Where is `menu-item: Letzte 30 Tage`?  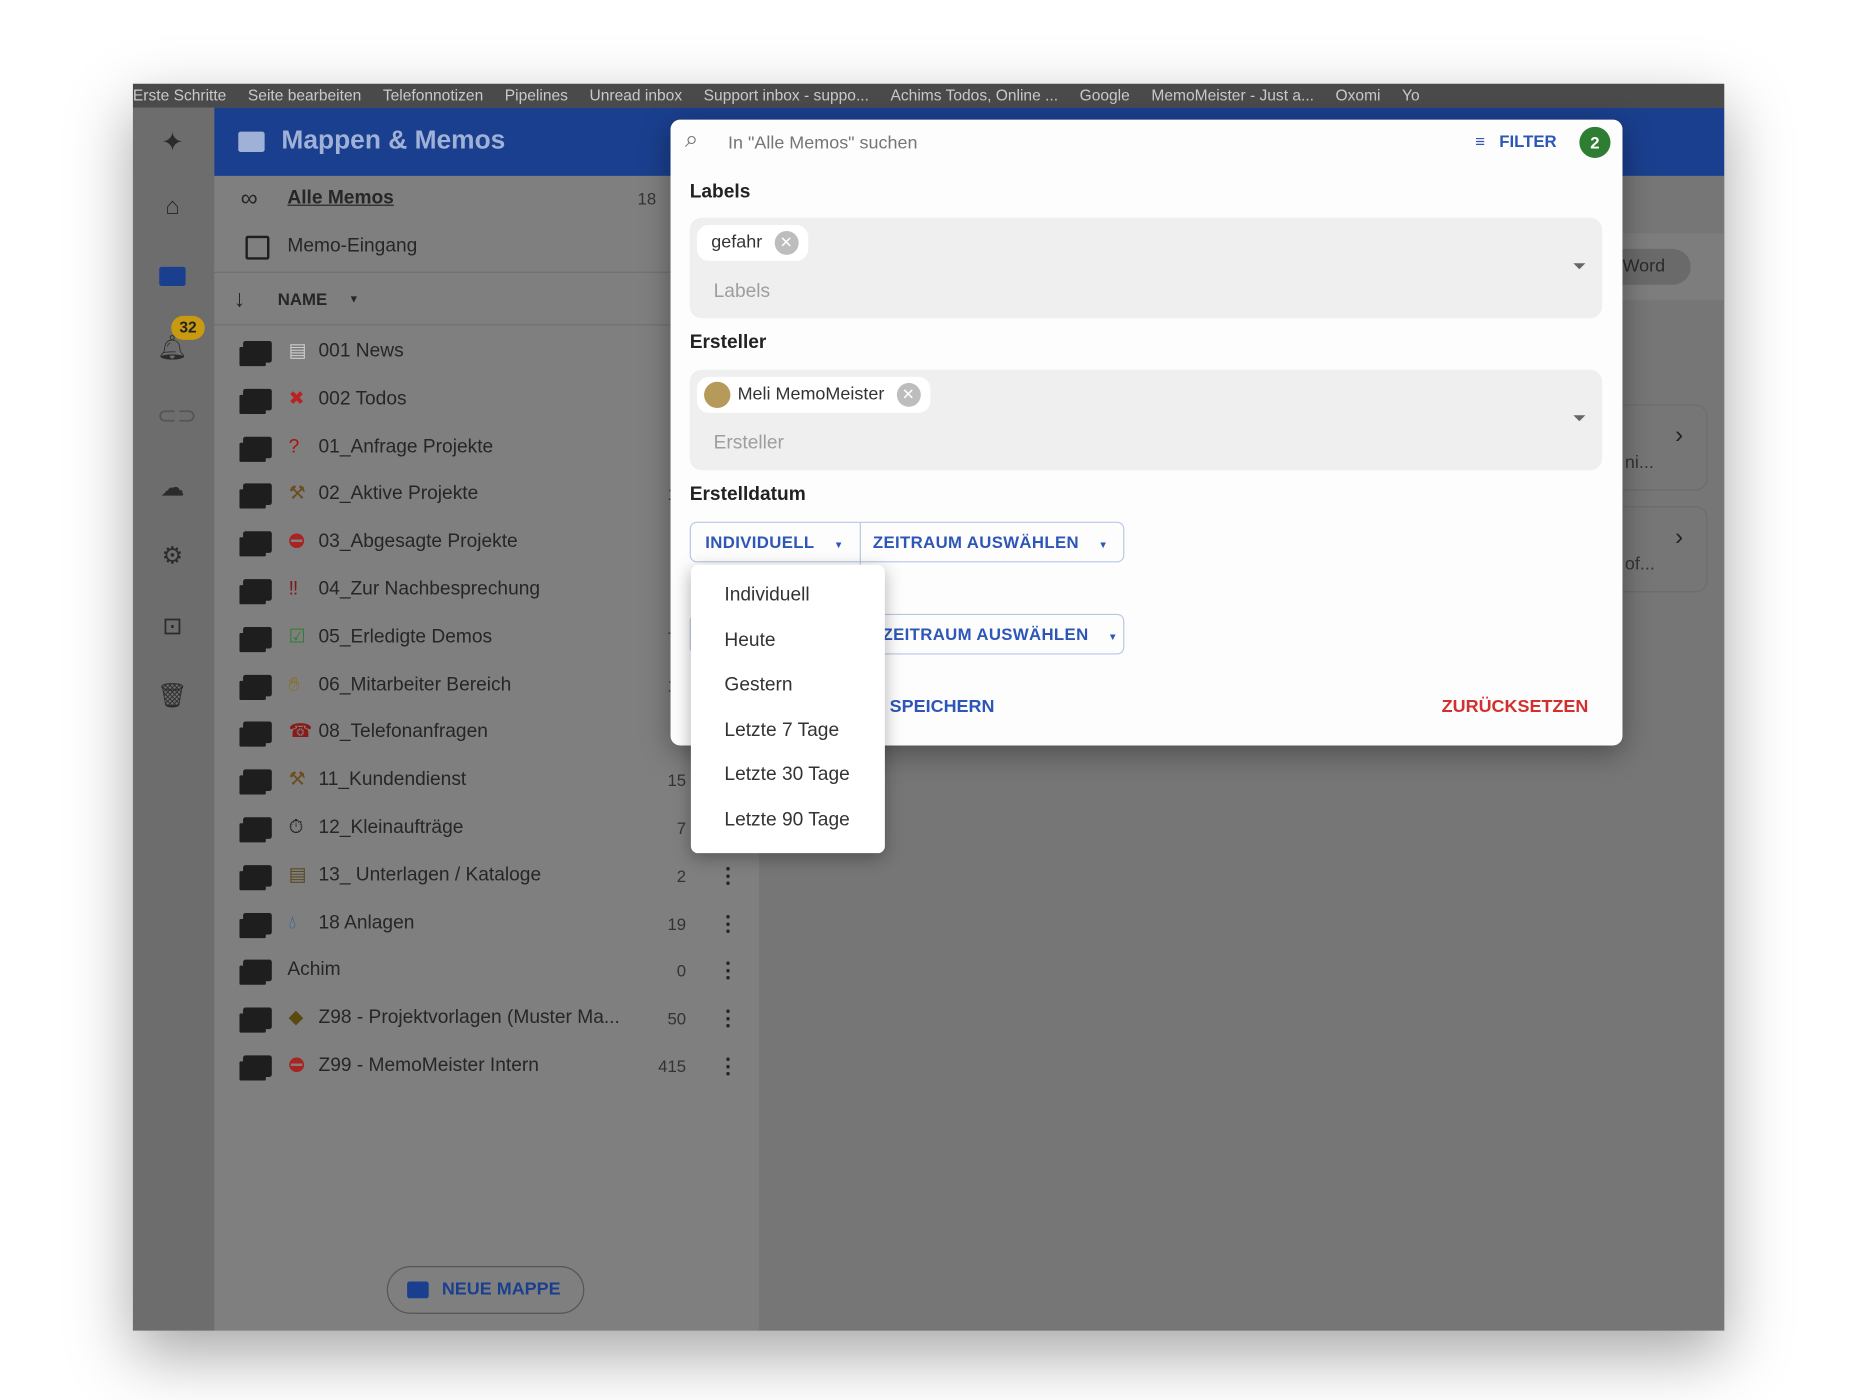 menu-item: Letzte 30 Tage is located at coordinates (786, 776).